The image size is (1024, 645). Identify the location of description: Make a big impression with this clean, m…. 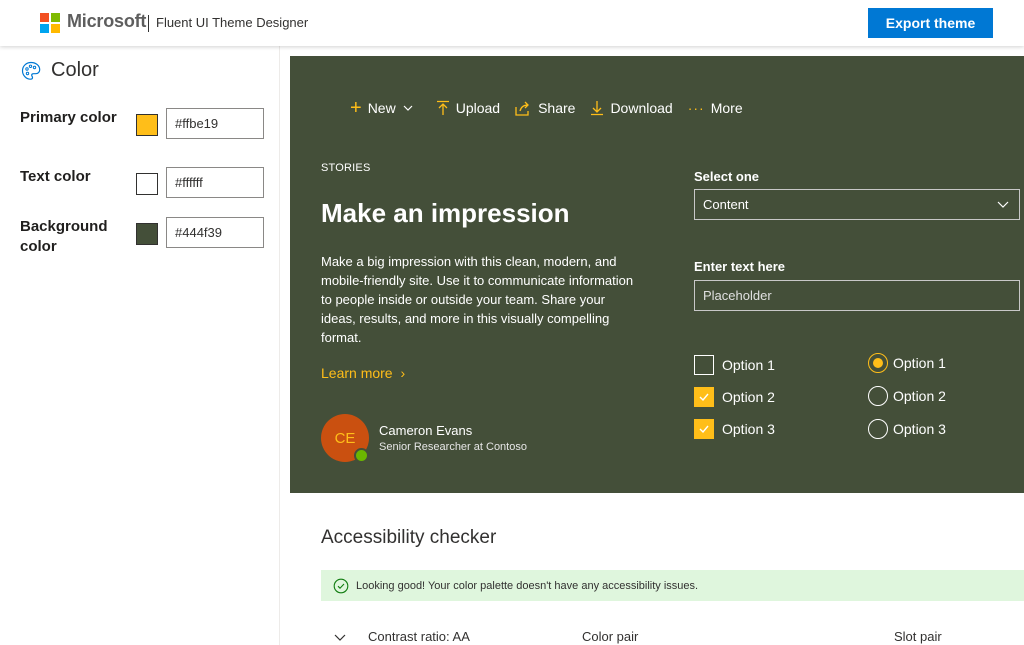
(477, 299).